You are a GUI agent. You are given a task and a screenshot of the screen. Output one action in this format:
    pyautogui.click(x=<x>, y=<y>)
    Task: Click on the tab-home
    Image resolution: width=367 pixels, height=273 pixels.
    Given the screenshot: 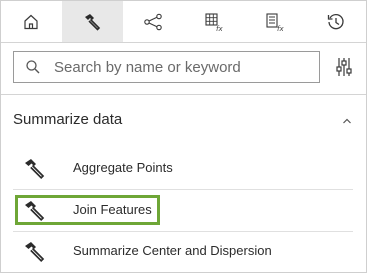 What is the action you would take?
    pyautogui.click(x=31, y=21)
    